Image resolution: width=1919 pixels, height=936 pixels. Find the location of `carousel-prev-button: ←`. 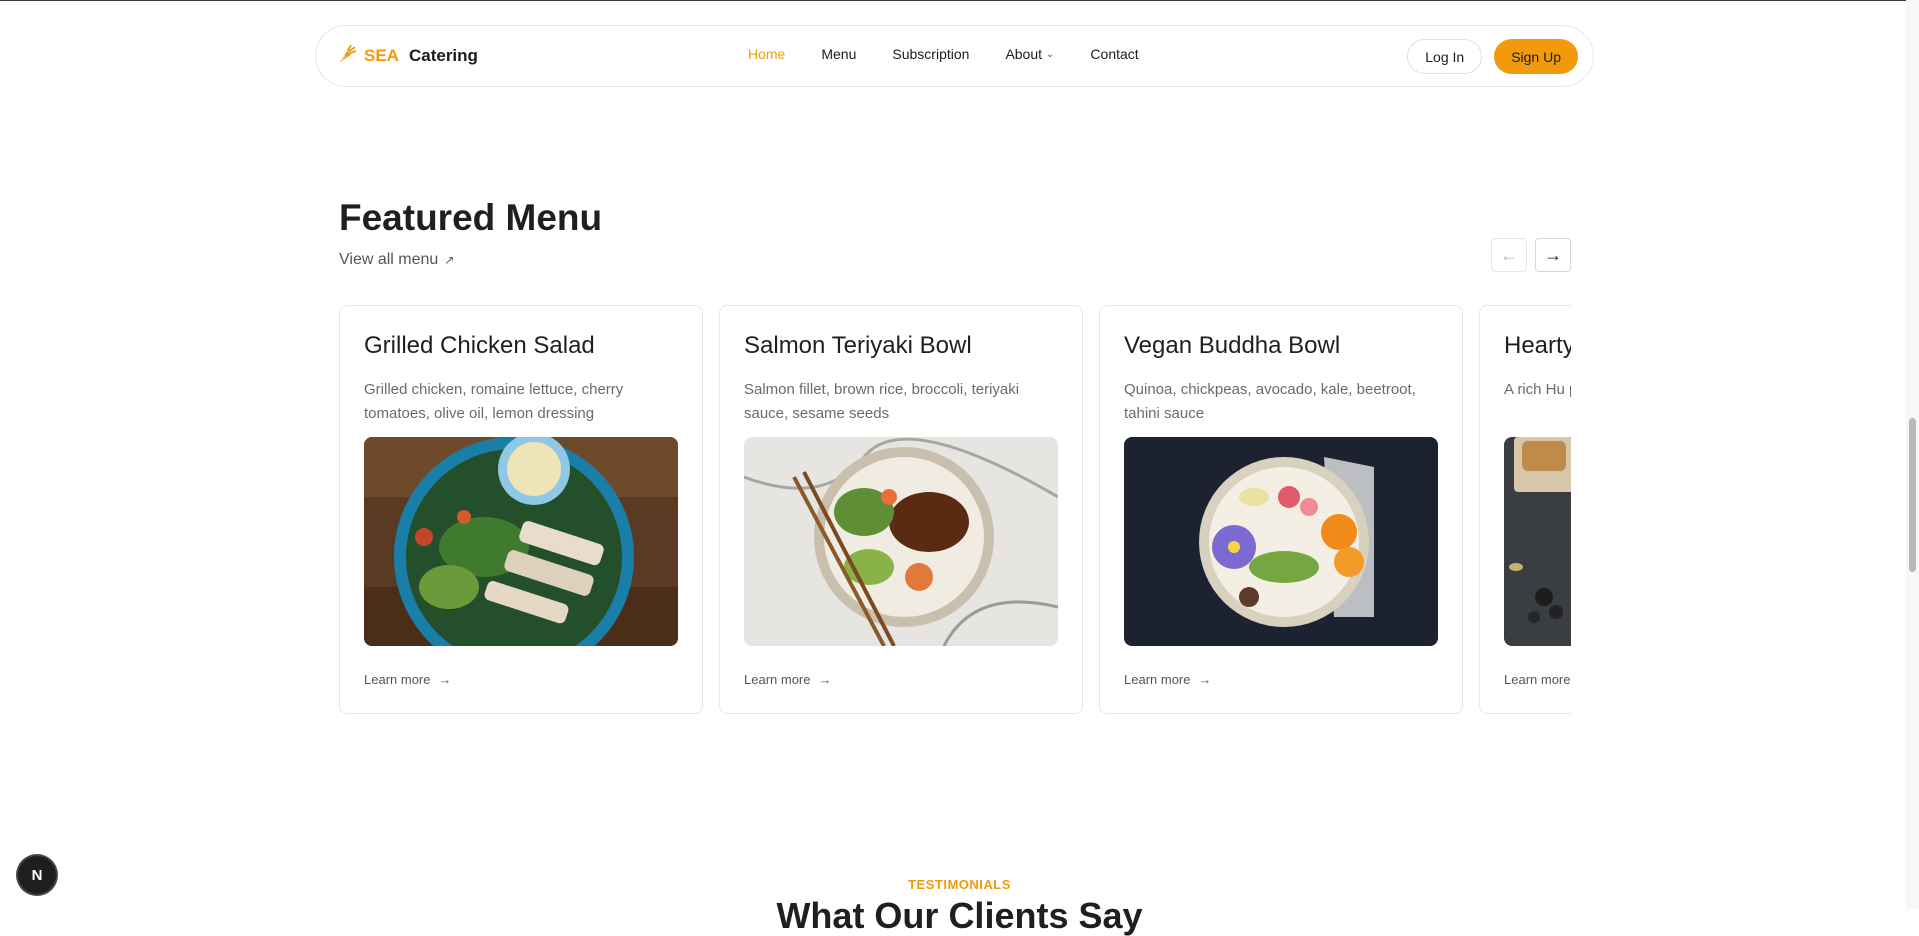

carousel-prev-button: ← is located at coordinates (1509, 255).